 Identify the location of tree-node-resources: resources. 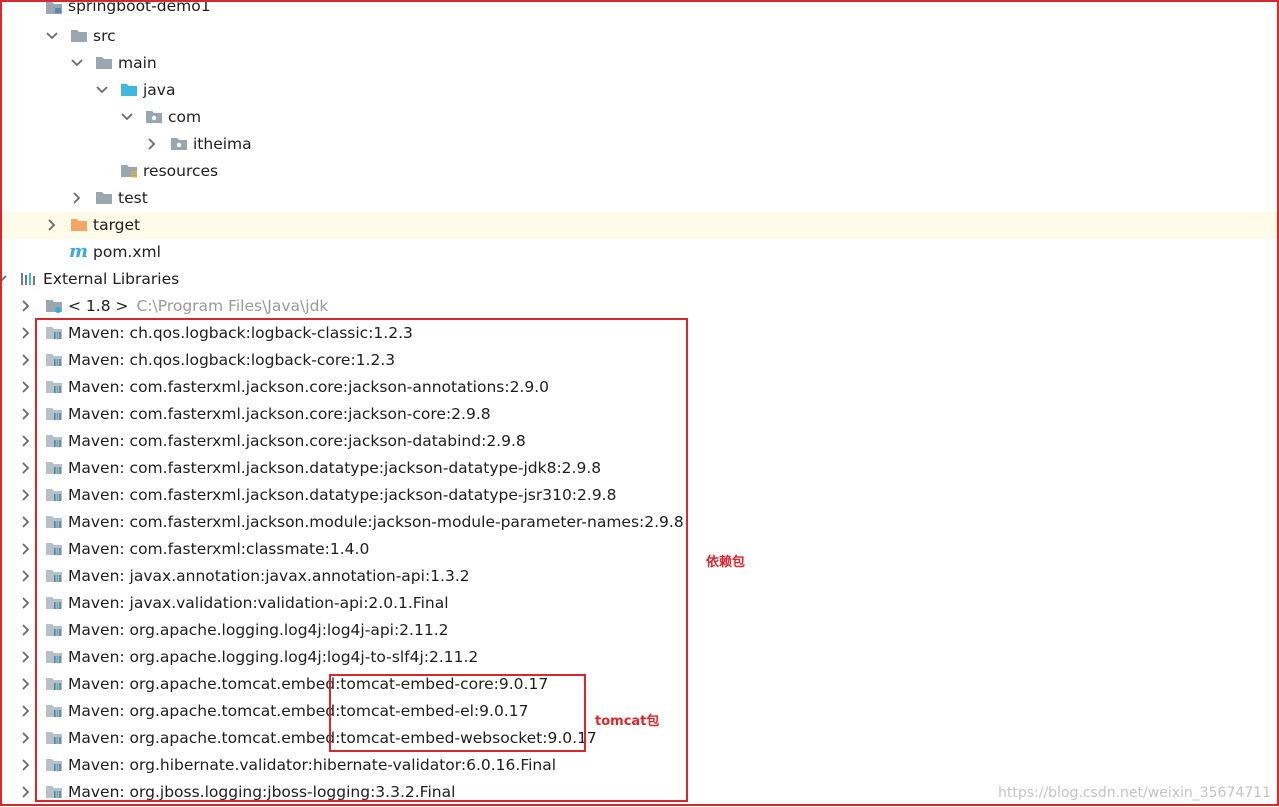
(639, 171).